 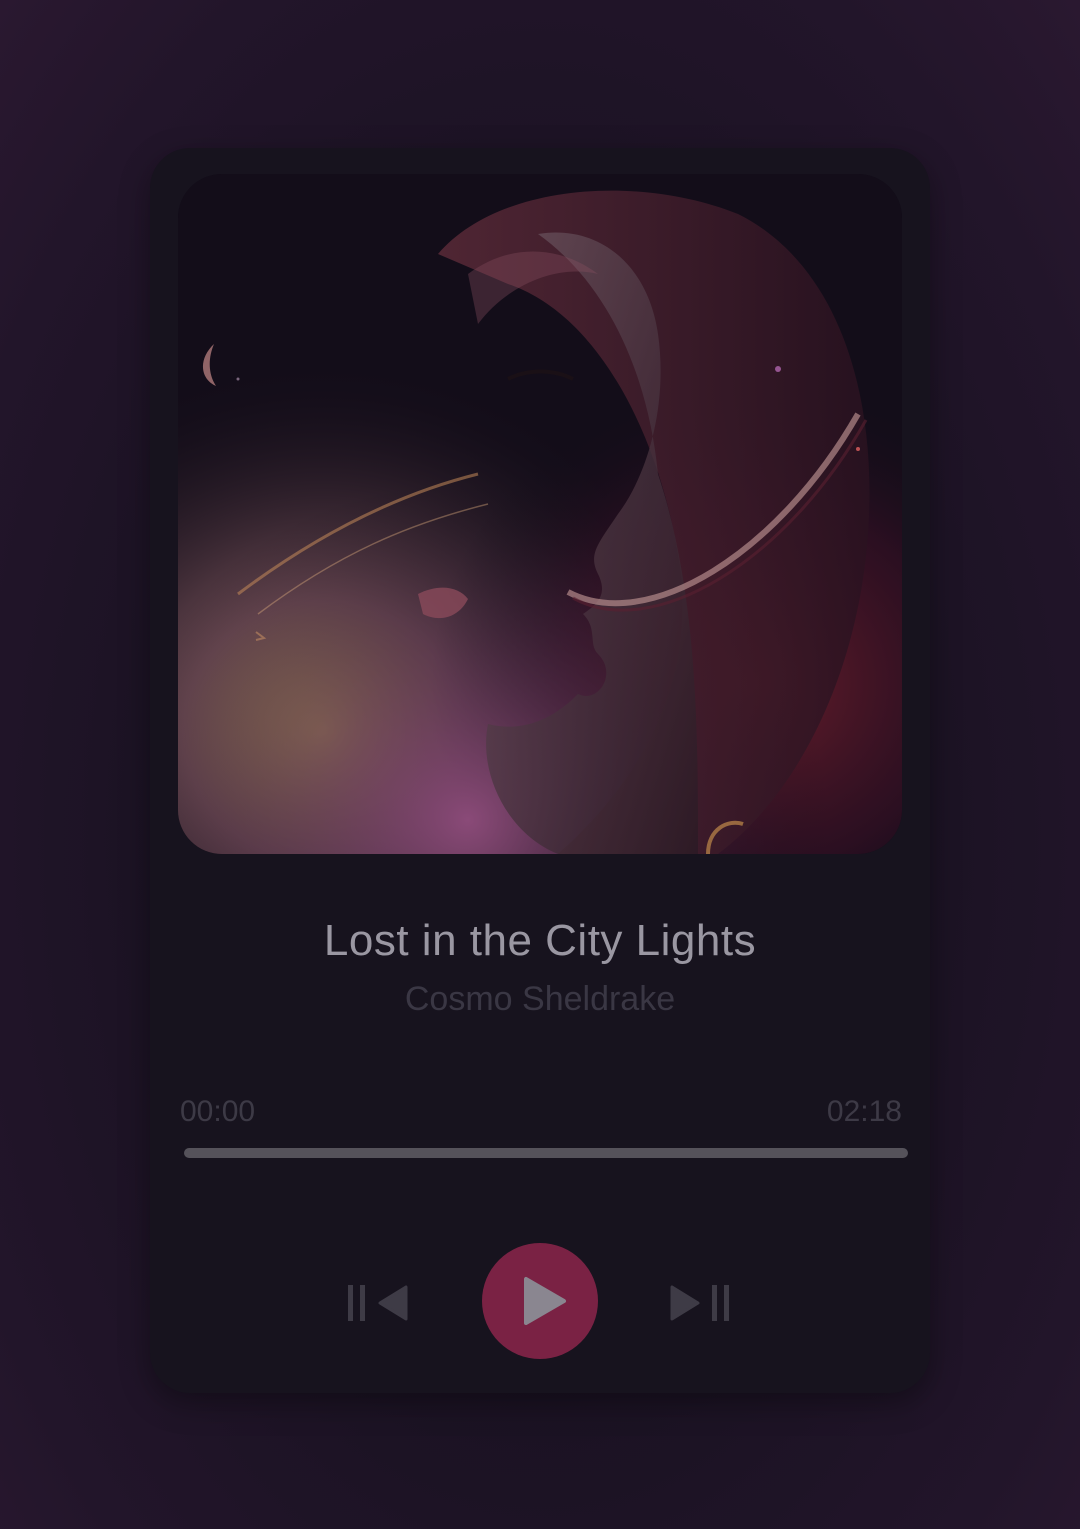 I want to click on track-title: Lost in the City Lights, so click(x=540, y=940).